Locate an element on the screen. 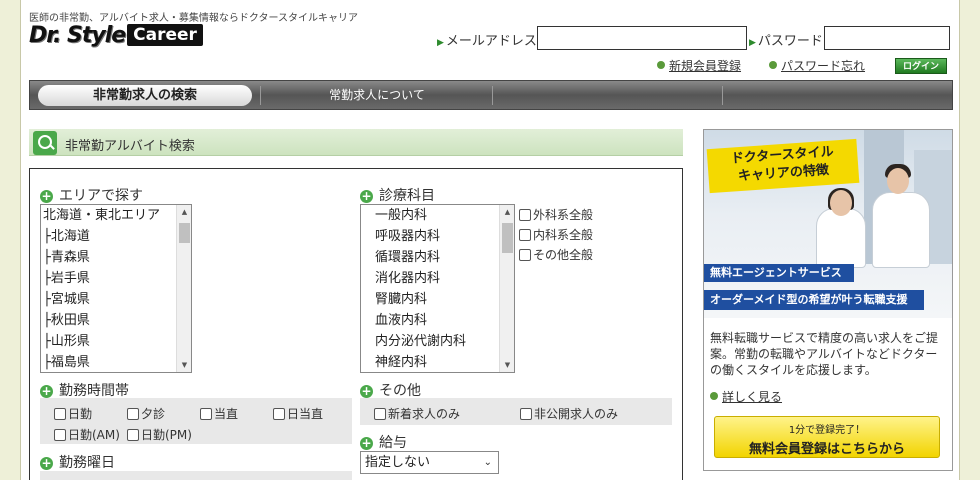 The width and height of the screenshot is (980, 480). list-item: 血液内科 is located at coordinates (437, 320).